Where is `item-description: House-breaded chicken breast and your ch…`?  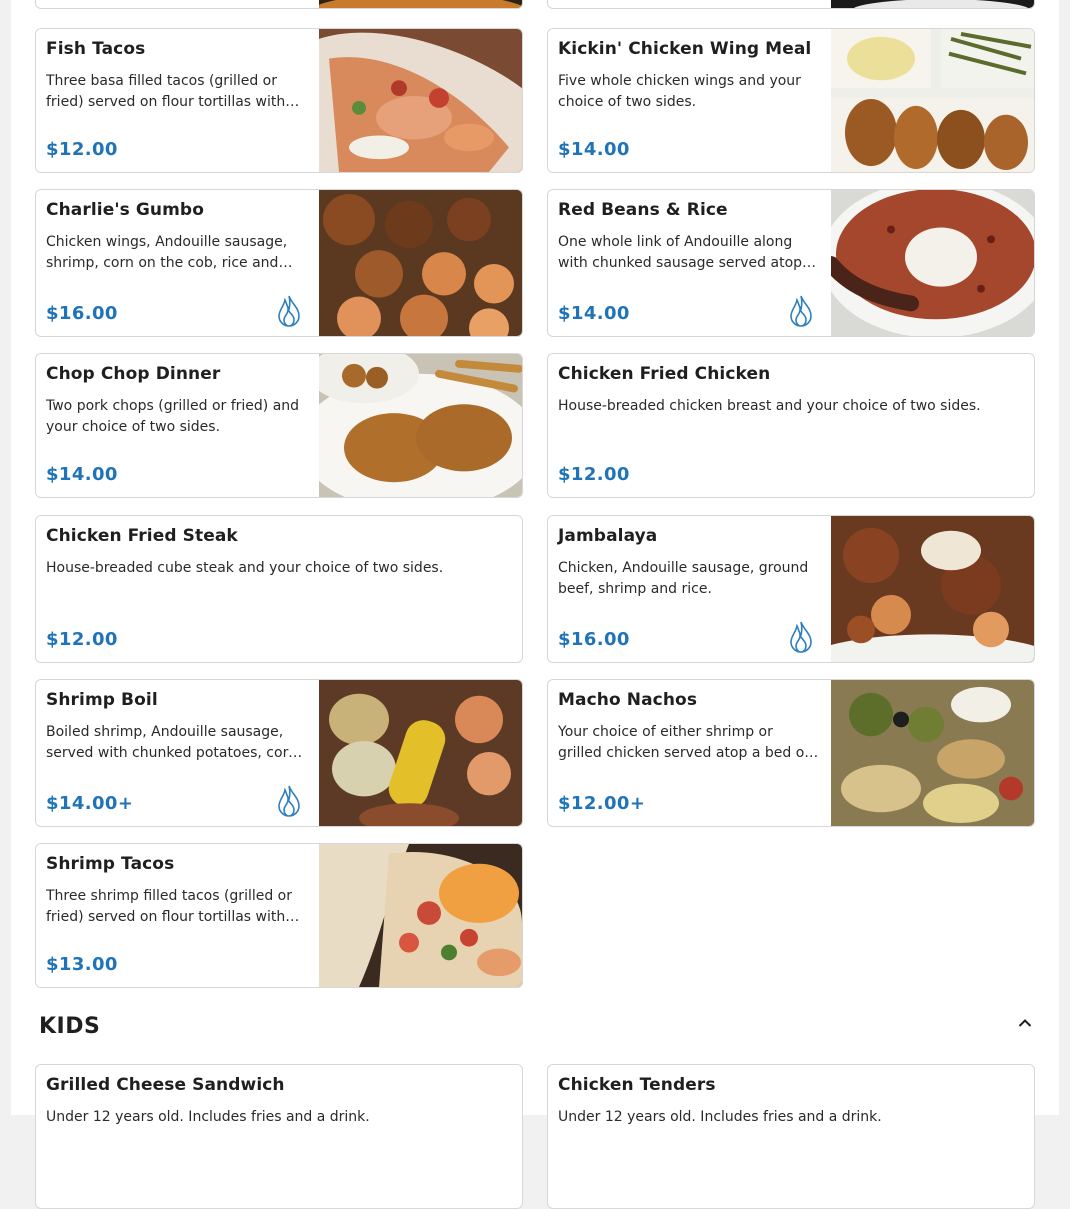
item-description: House-breaded chicken breast and your ch… is located at coordinates (769, 406).